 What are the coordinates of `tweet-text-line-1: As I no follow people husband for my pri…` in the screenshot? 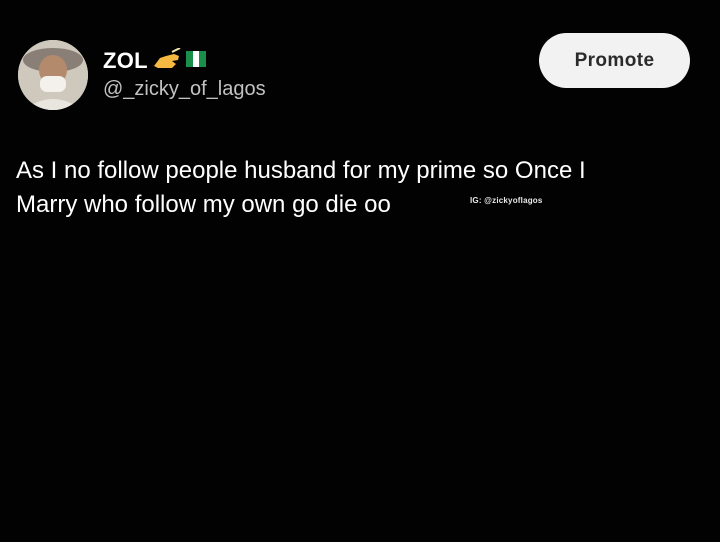 It's located at (301, 170).